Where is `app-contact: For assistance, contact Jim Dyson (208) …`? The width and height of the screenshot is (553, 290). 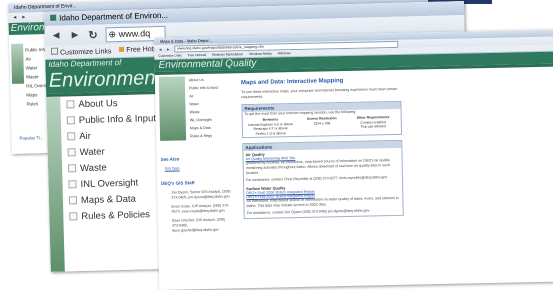 app-contact: For assistance, contact Jim Dyson (208) … is located at coordinates (308, 212).